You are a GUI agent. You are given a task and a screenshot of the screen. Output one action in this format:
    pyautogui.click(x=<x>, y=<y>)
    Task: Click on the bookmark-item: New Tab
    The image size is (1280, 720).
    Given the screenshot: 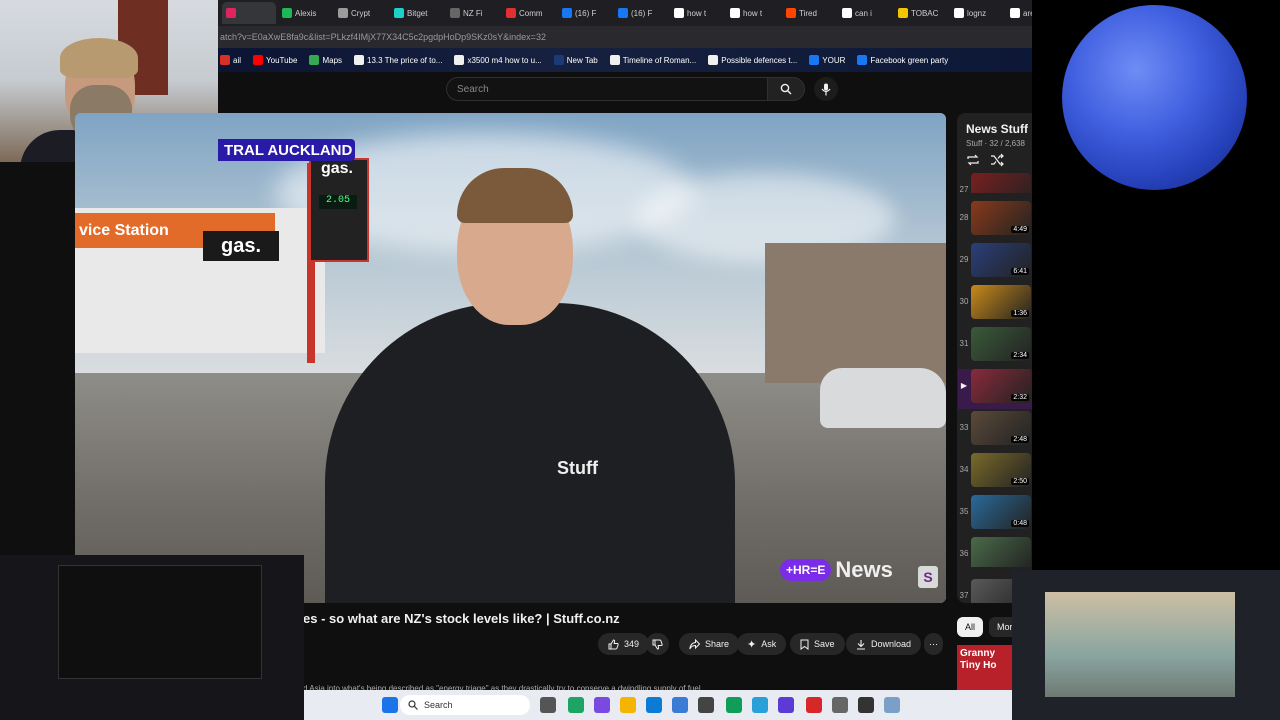 What is the action you would take?
    pyautogui.click(x=575, y=60)
    